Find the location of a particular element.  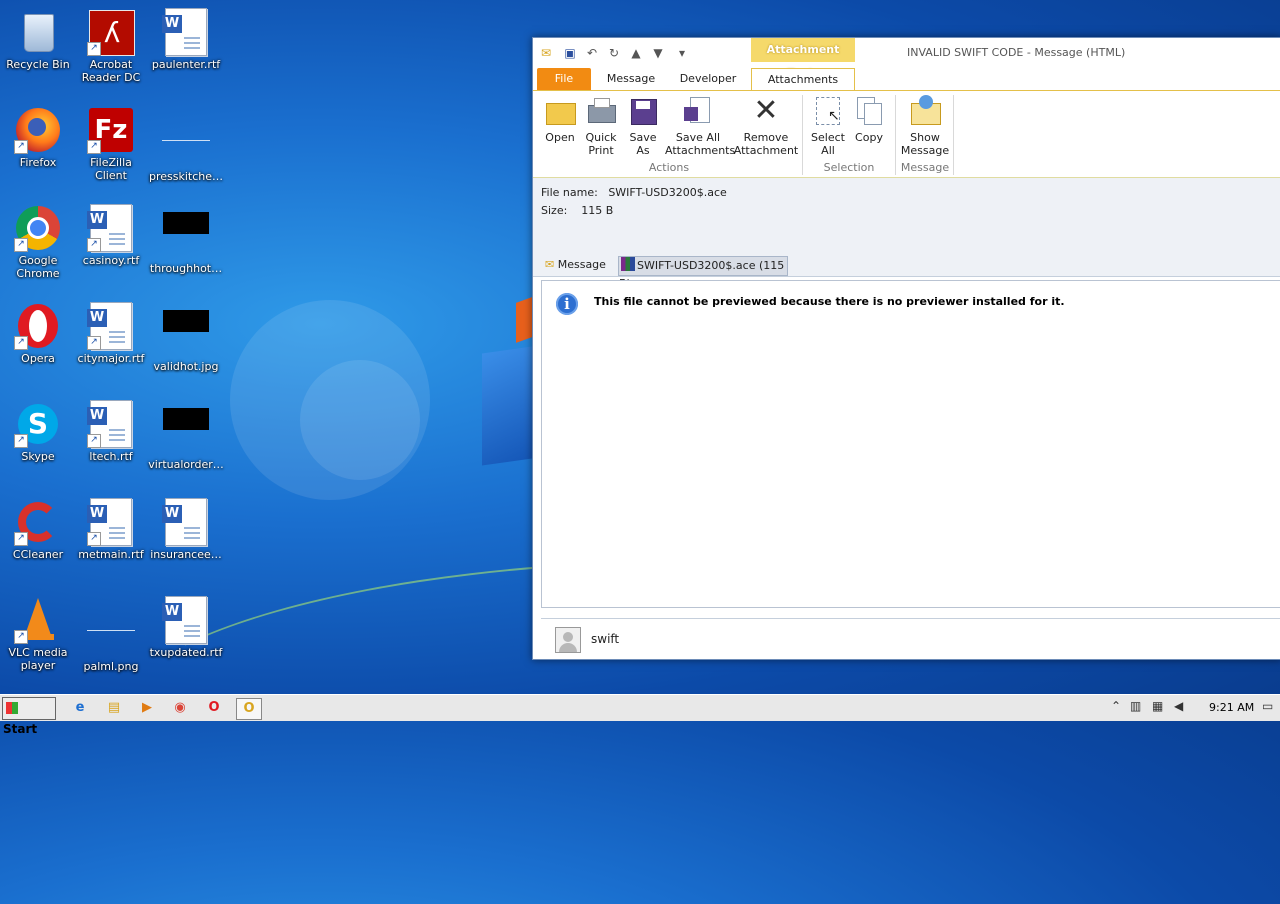

desktop-icon-label: casinoy.rtf is located at coordinates (111, 260).